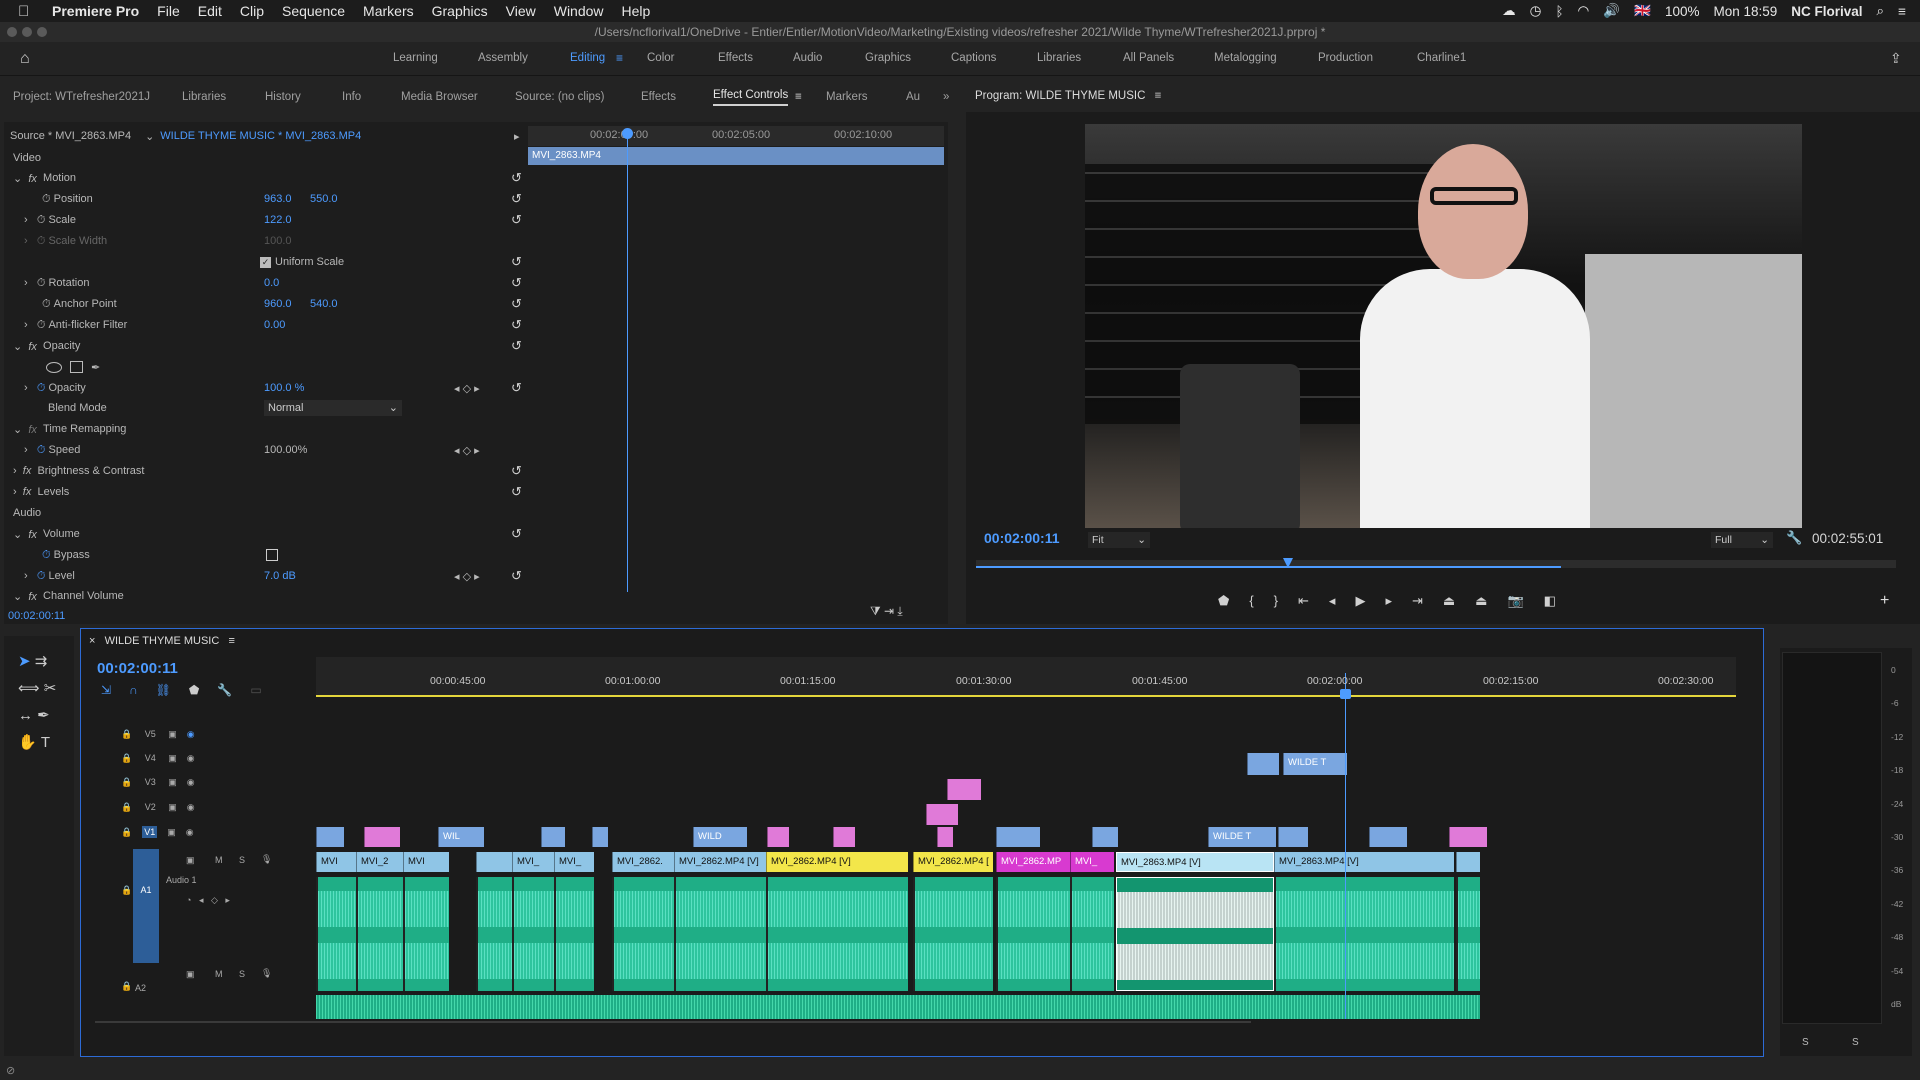  What do you see at coordinates (1427, 600) in the screenshot?
I see `go-to-out-icon: ⇥` at bounding box center [1427, 600].